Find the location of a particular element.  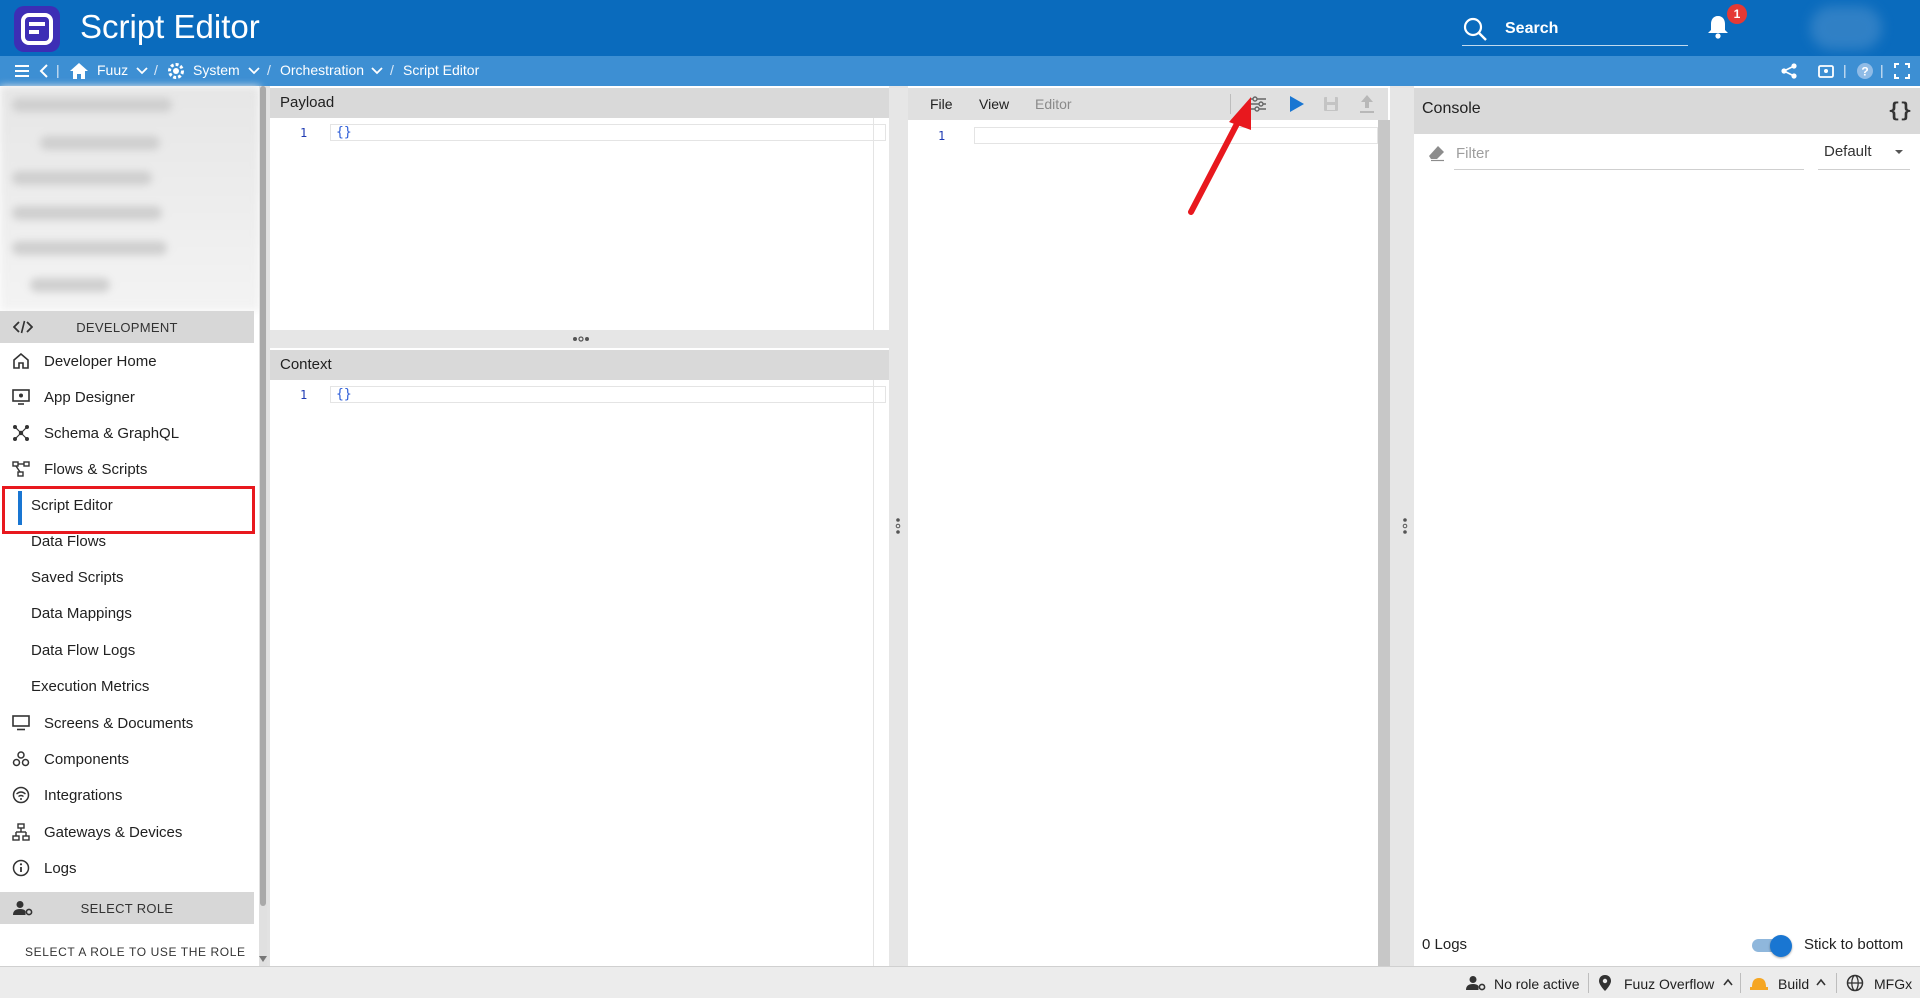

sidebar-item-screens-documents: Screens & Documents is located at coordinates (127, 723).